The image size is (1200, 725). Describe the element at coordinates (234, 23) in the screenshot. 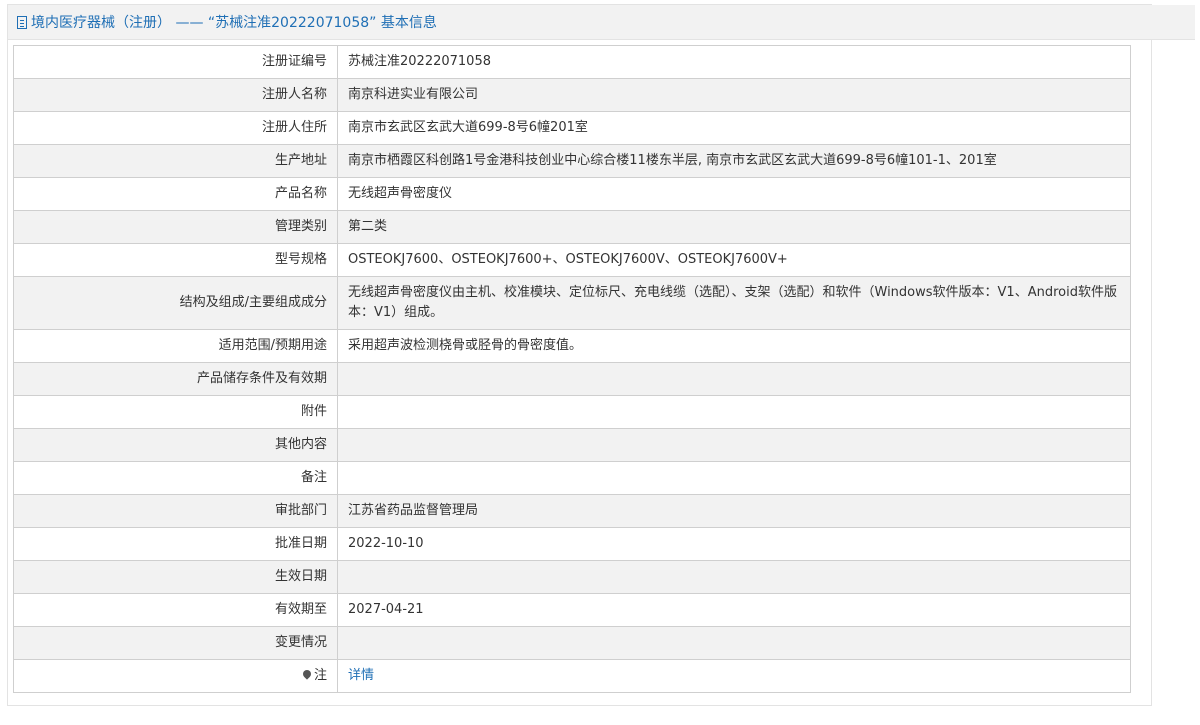

I see `page-title: 境内医疗器械（注册） —— “苏械注准20222071058” 基本信息` at that location.